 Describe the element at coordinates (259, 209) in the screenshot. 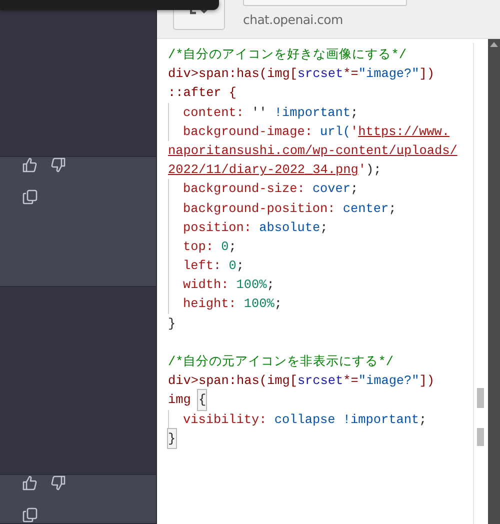

I see `code-property: background-position:` at that location.